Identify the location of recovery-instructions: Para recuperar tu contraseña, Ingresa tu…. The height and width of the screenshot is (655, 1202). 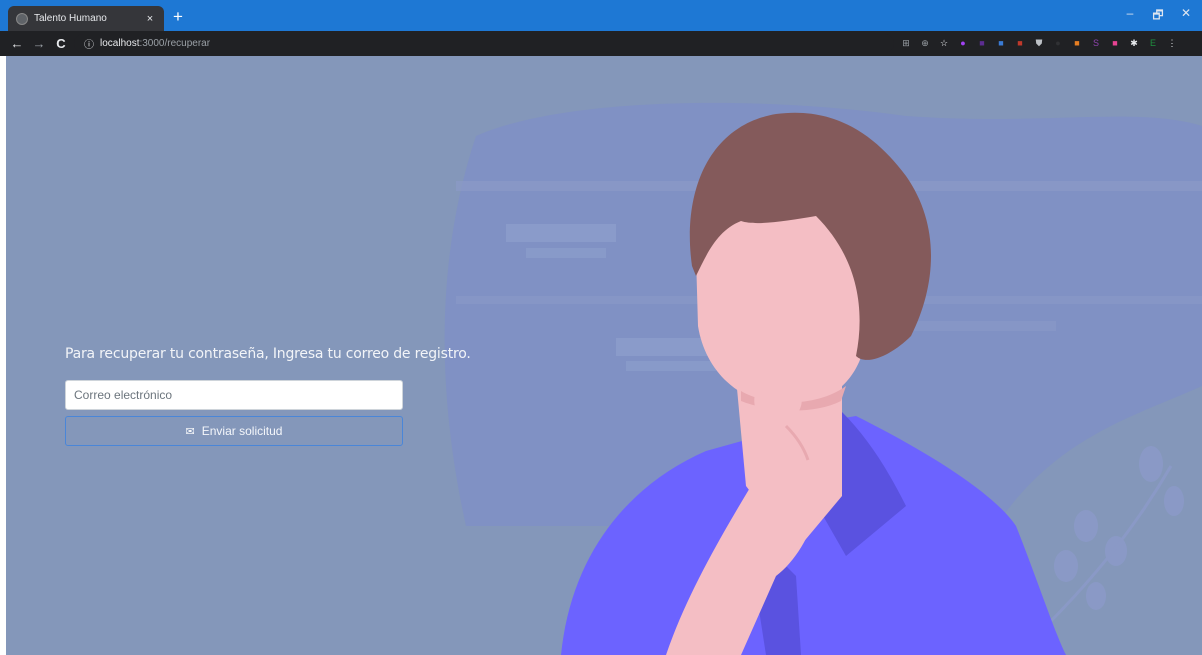
(268, 354).